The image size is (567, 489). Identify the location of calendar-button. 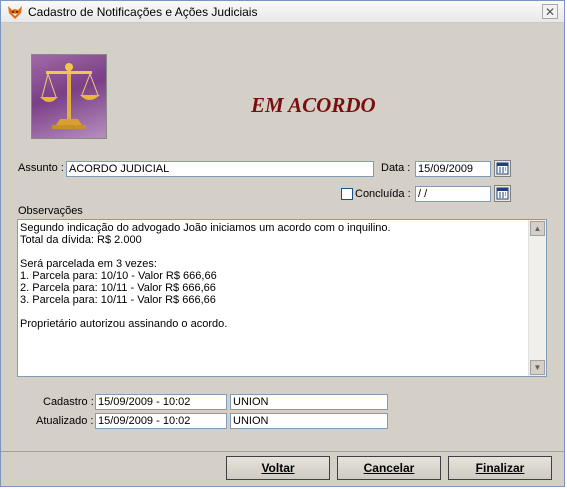
(502, 168).